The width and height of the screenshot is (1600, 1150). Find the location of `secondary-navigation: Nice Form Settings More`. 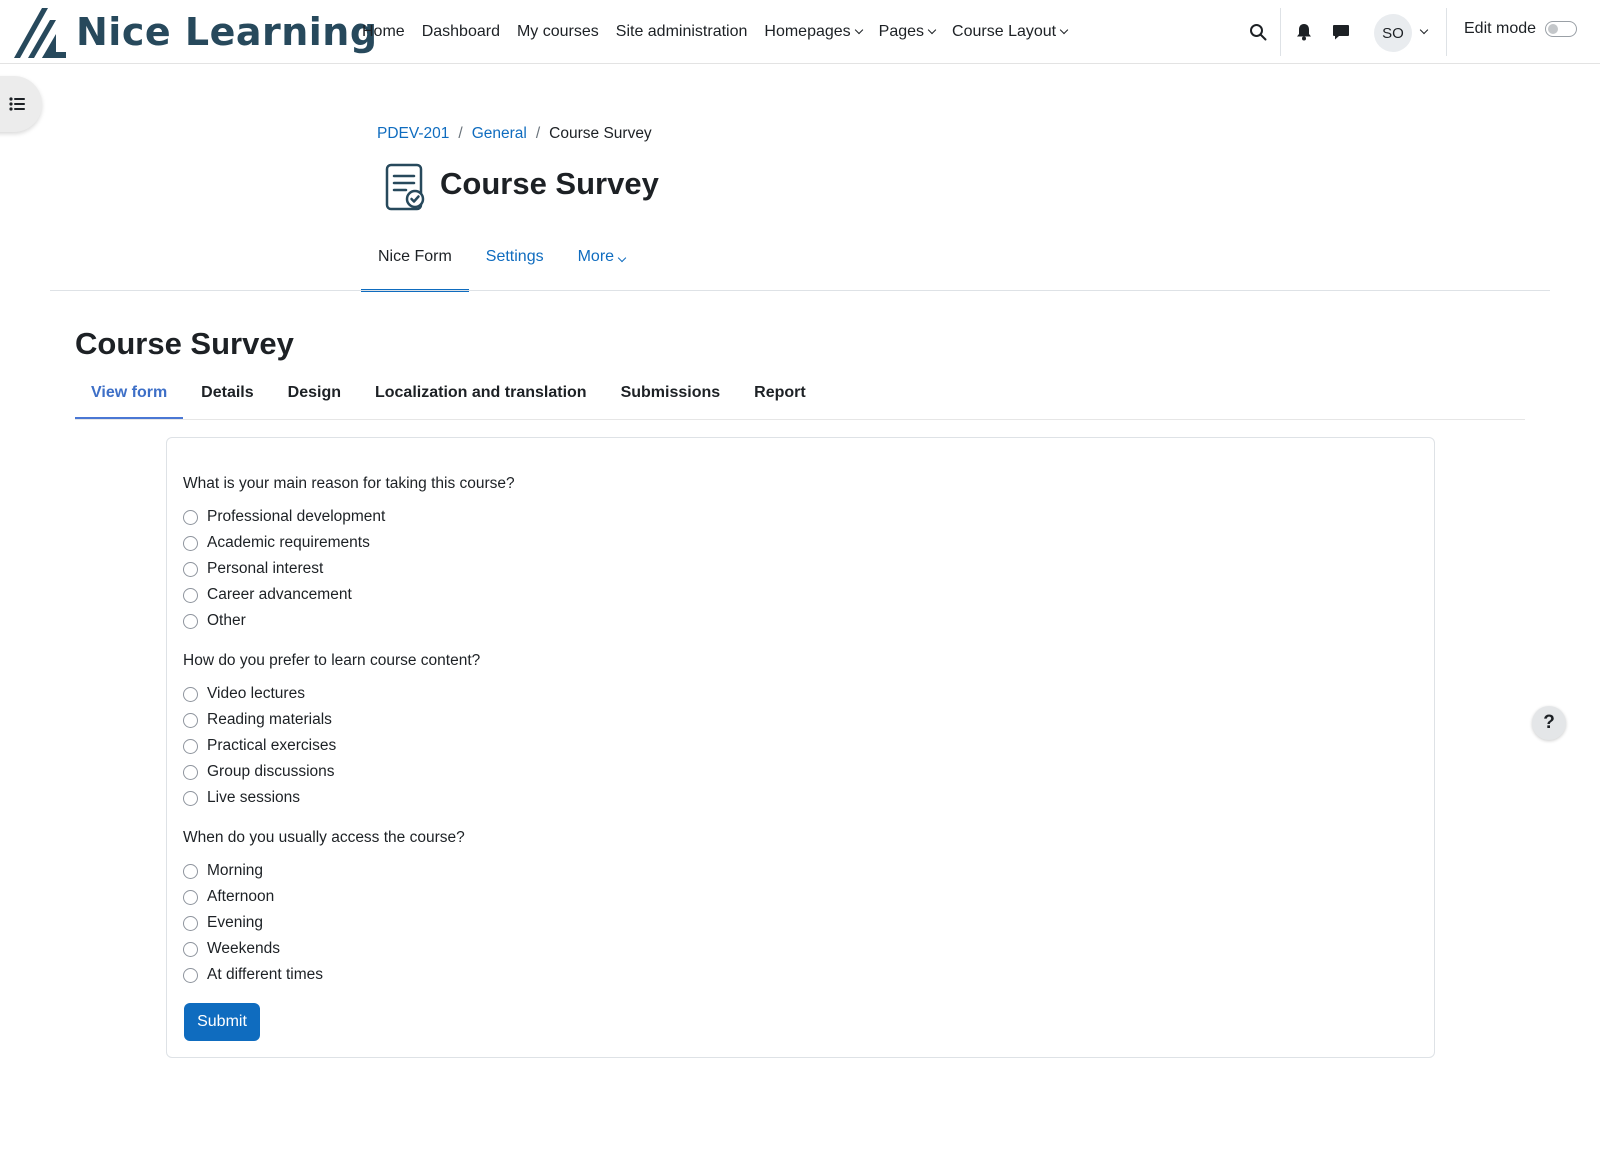

secondary-navigation: Nice Form Settings More is located at coordinates (501, 267).